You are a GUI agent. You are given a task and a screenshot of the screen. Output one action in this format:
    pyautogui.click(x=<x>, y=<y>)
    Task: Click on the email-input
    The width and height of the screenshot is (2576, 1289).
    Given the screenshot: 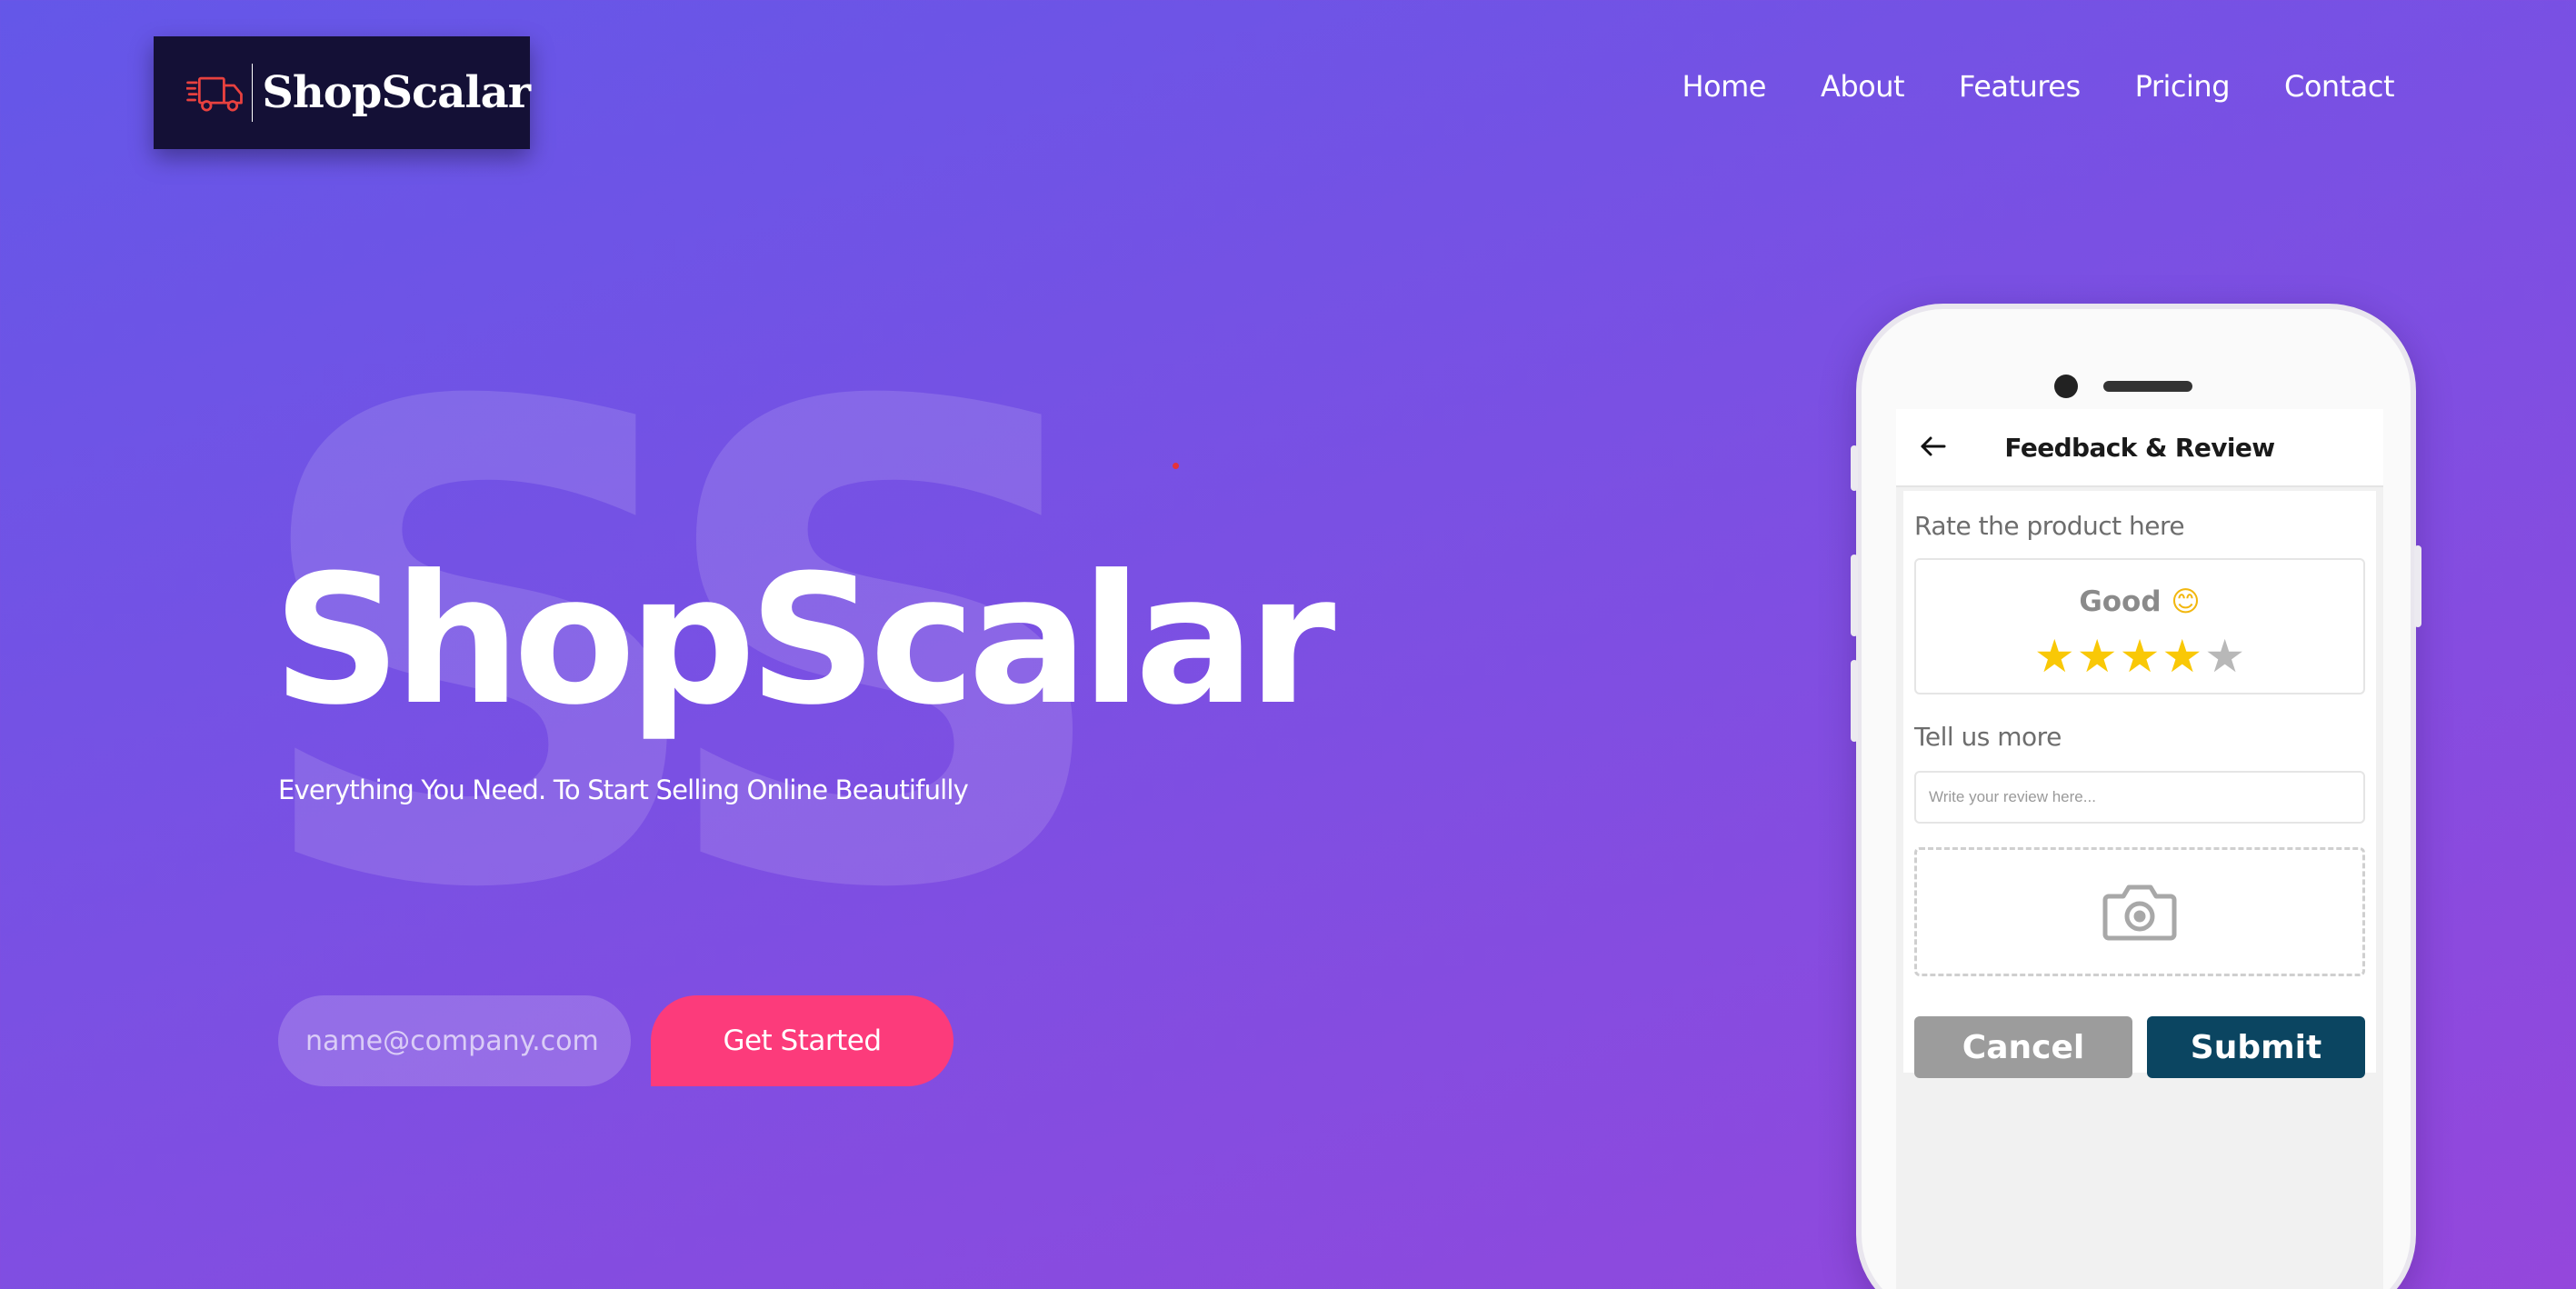 What is the action you would take?
    pyautogui.click(x=454, y=1040)
    